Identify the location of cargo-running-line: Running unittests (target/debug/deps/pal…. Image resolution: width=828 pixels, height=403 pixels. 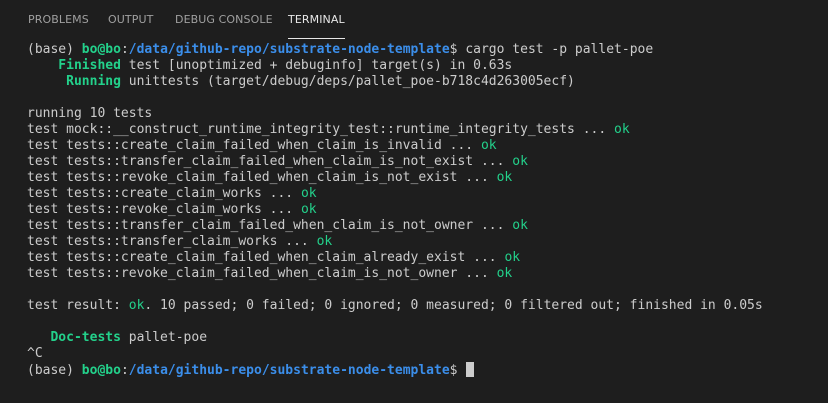
(424, 82).